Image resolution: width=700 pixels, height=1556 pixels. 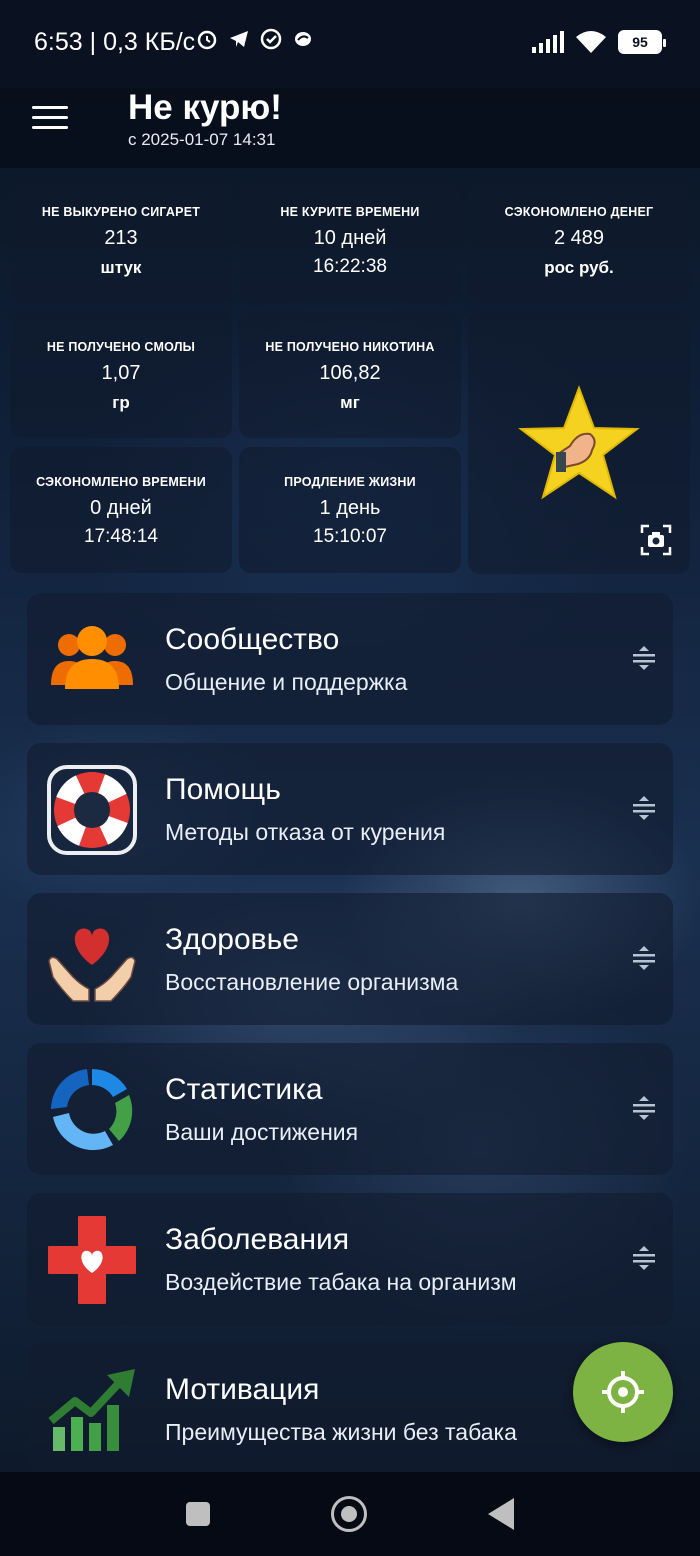 What do you see at coordinates (121, 482) in the screenshot?
I see `stat-label: СЭКОНОМЛЕНО ВРЕМЕНИ` at bounding box center [121, 482].